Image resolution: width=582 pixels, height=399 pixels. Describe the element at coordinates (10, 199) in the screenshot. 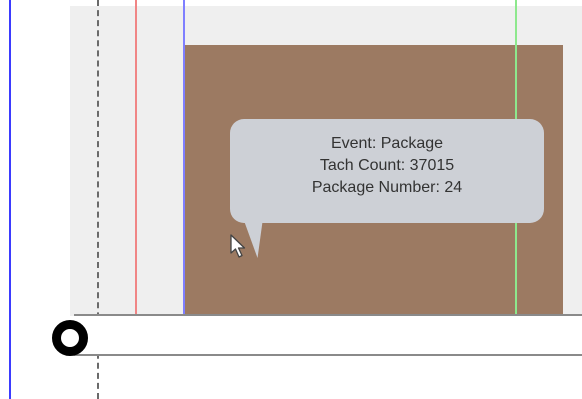

I see `left-axis-line` at that location.